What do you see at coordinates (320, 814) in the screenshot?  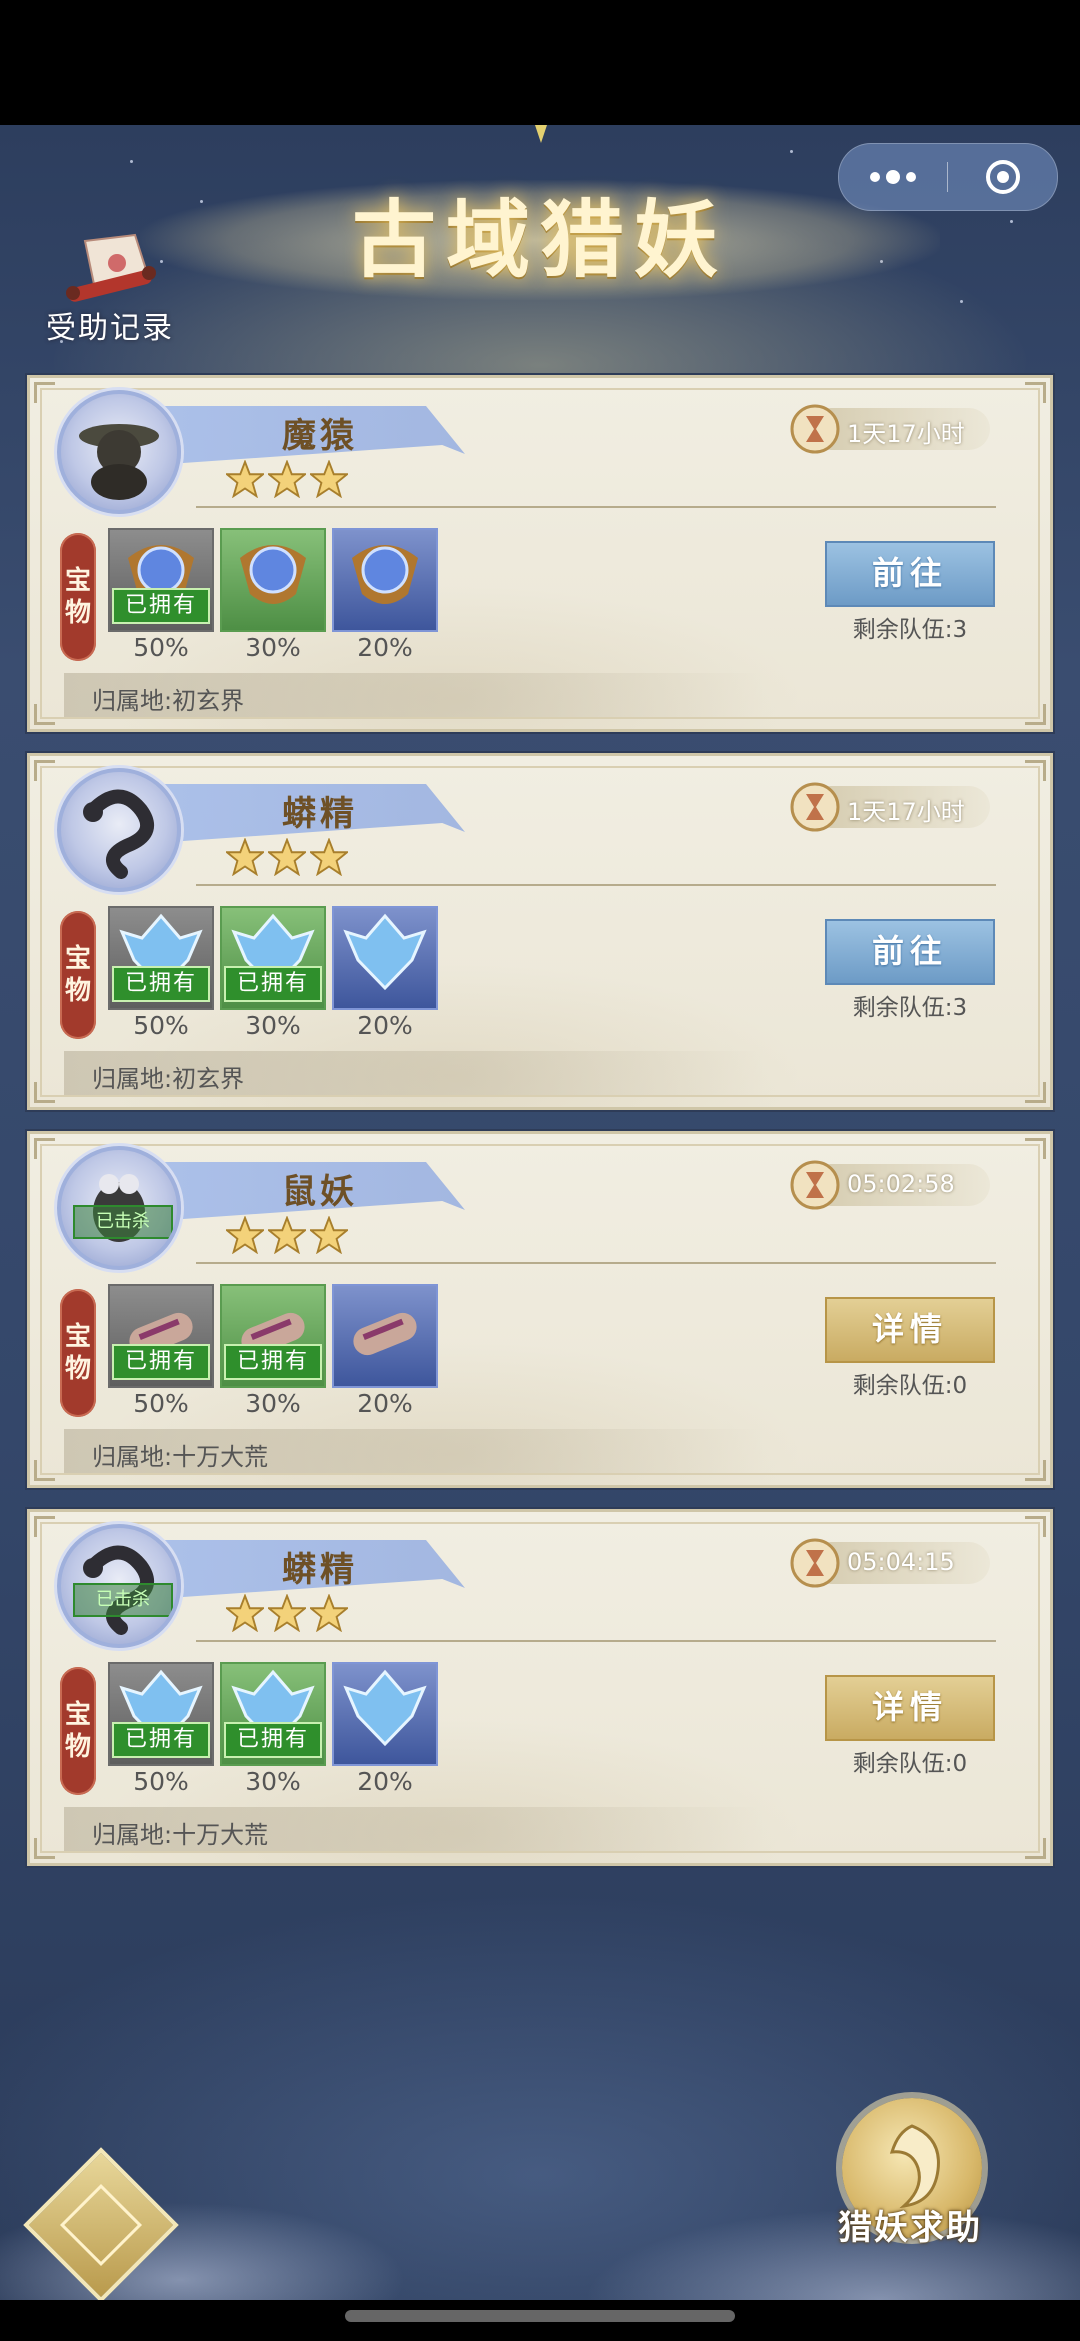 I see `monster-name: 蟒精` at bounding box center [320, 814].